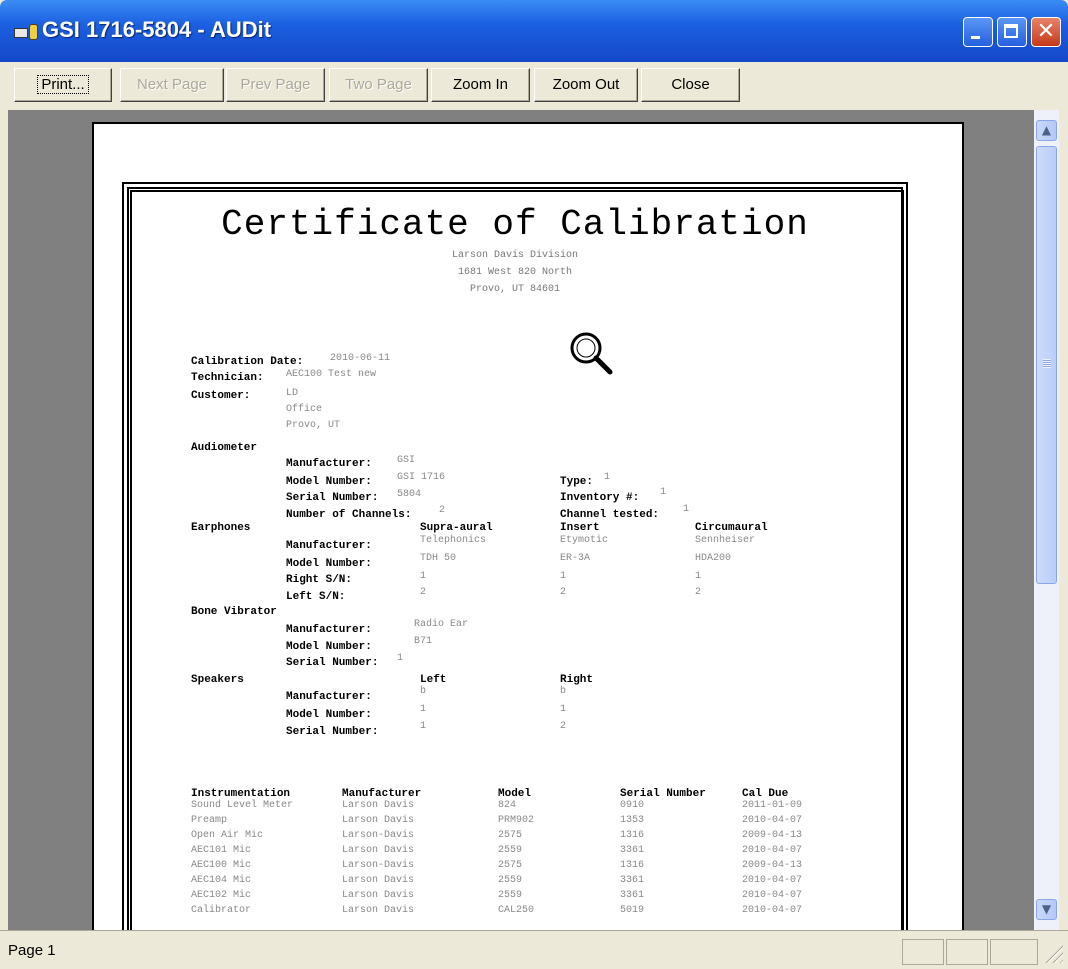 The image size is (1068, 969). I want to click on table-cell: Calibrator, so click(221, 910).